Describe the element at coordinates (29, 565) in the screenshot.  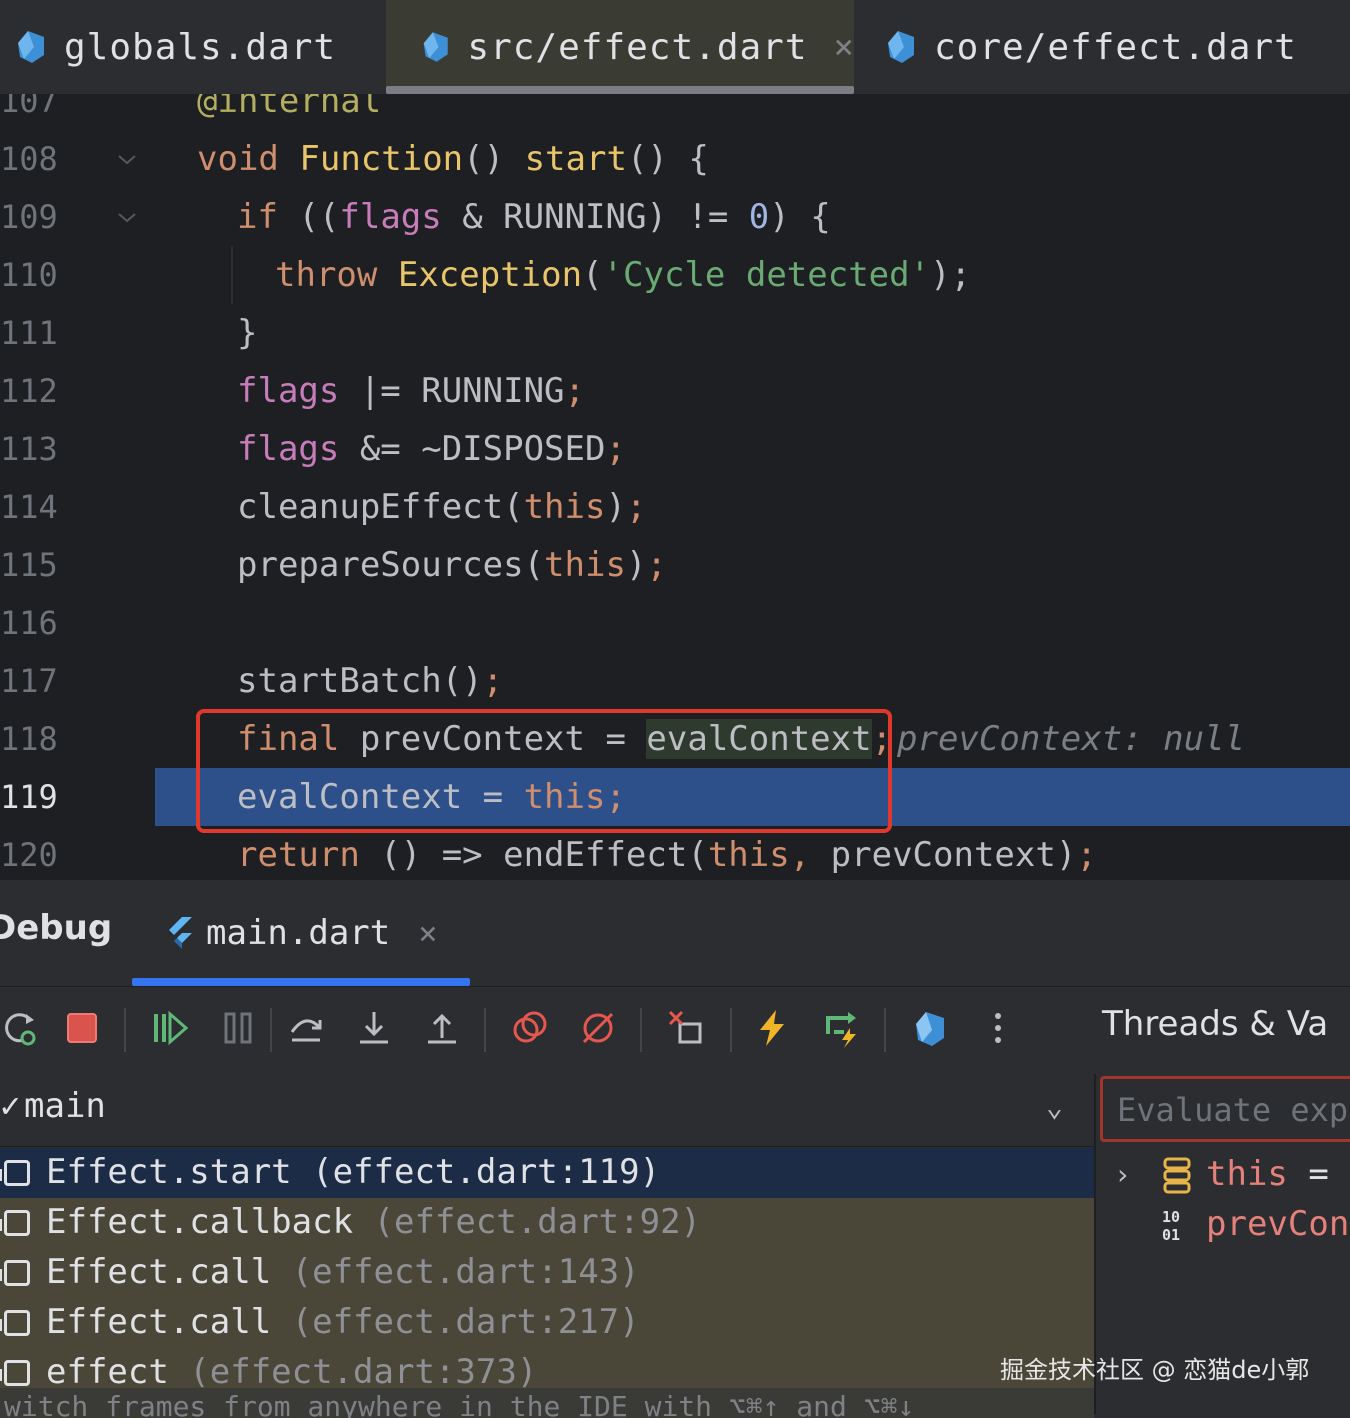
I see `line-number: 115` at that location.